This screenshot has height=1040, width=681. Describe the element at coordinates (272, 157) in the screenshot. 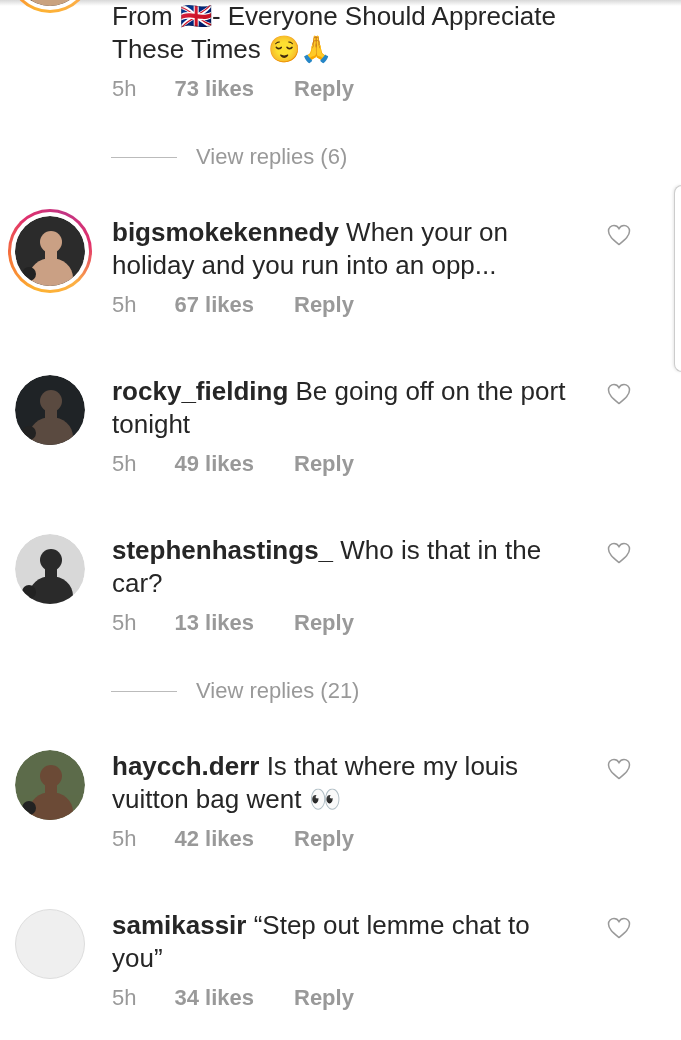

I see `view-replies-link: View replies (6)` at that location.